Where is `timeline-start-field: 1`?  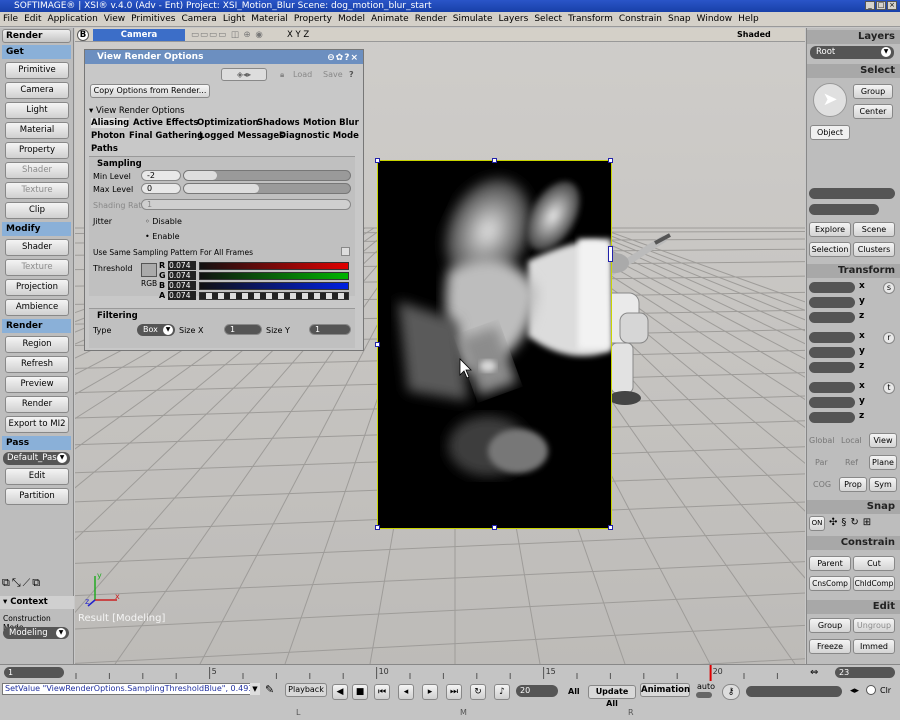
timeline-start-field: 1 is located at coordinates (34, 672).